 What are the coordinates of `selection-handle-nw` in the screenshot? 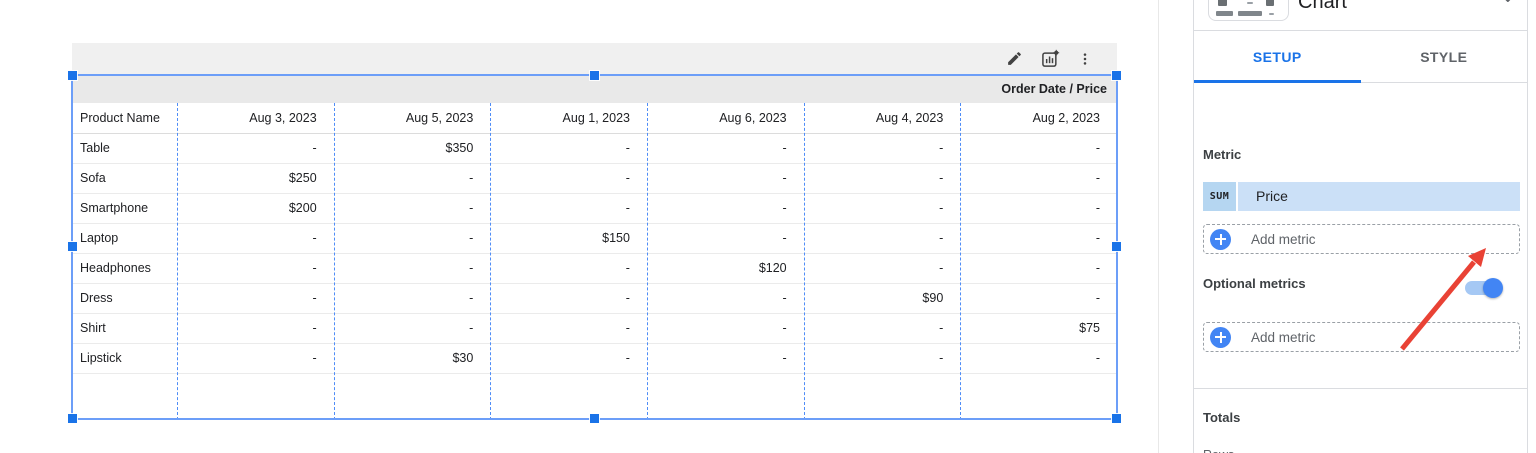 It's located at (72, 75).